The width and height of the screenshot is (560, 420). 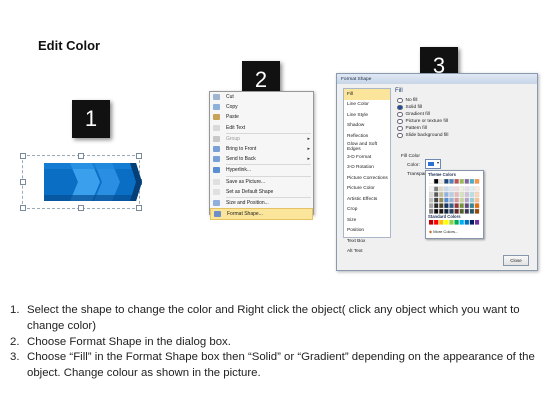 I want to click on menu-item-send-to-back: Send to Back ▸, so click(x=261, y=159).